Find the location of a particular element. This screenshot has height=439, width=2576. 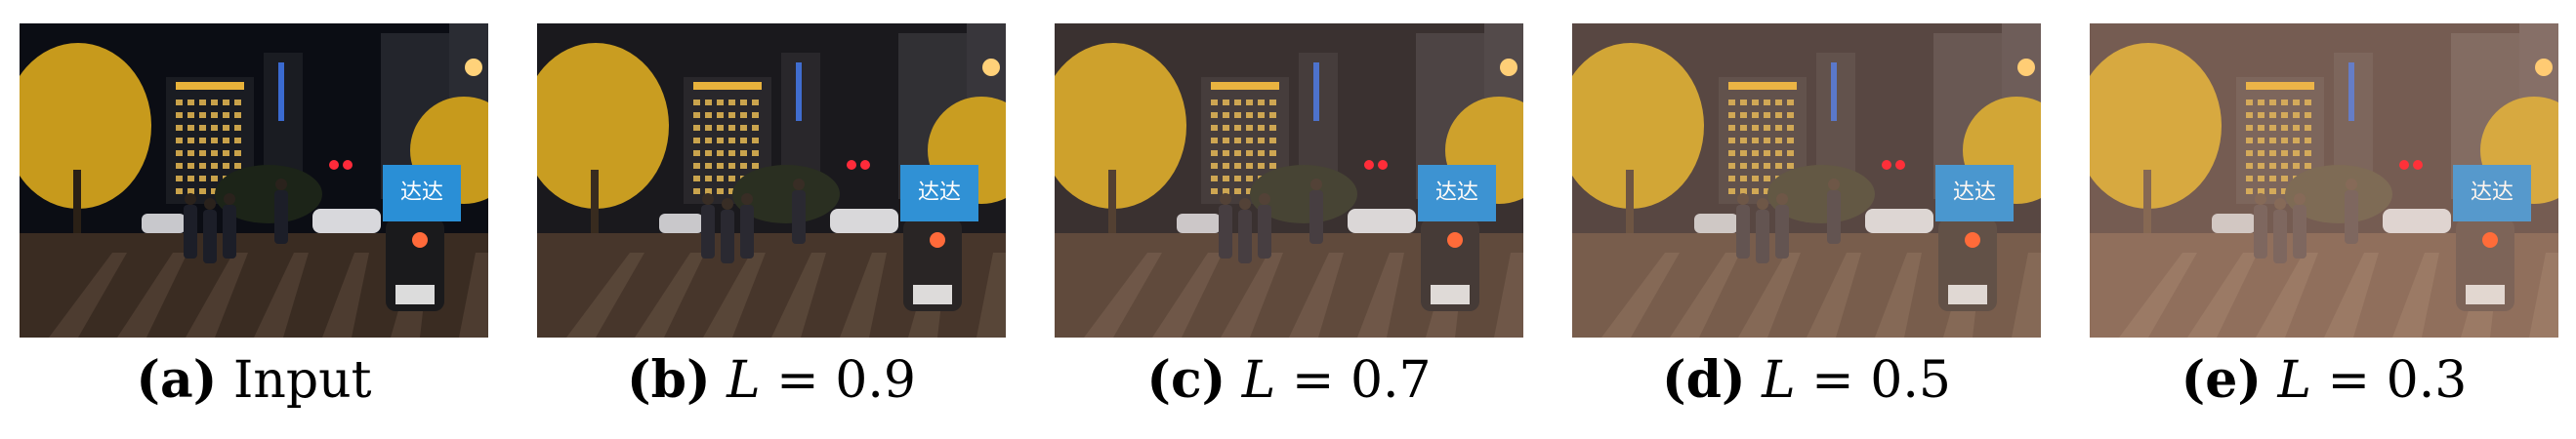

caption-b-letter: (b) is located at coordinates (669, 380).